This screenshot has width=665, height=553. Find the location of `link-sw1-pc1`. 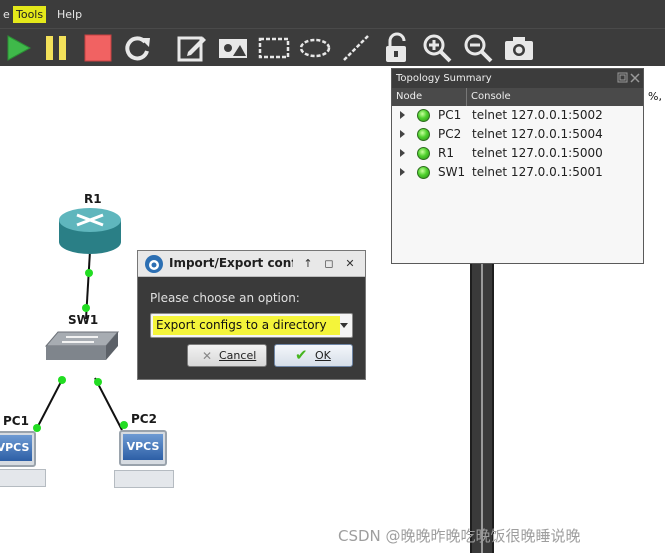

link-sw1-pc1 is located at coordinates (49, 404).